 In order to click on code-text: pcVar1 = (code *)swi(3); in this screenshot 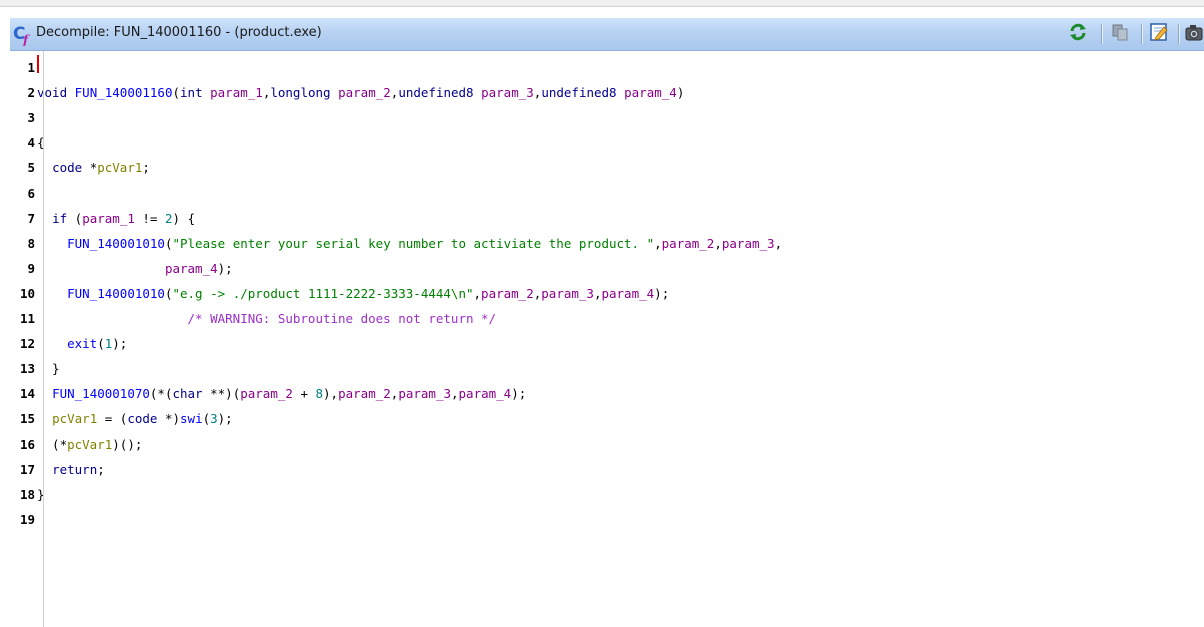, I will do `click(135, 418)`.